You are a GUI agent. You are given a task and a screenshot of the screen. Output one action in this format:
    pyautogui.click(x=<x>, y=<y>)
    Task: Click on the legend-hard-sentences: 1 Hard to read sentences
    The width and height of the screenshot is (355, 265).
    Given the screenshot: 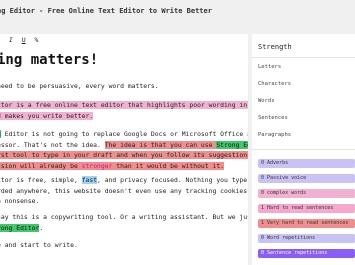 What is the action you would take?
    pyautogui.click(x=306, y=208)
    